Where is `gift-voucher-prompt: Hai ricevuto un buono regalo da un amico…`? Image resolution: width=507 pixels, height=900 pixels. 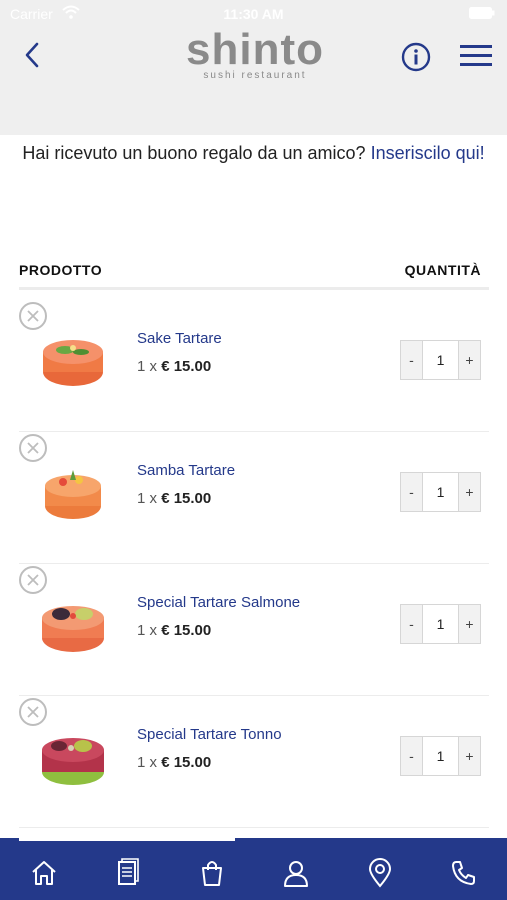 gift-voucher-prompt: Hai ricevuto un buono regalo da un amico… is located at coordinates (253, 153).